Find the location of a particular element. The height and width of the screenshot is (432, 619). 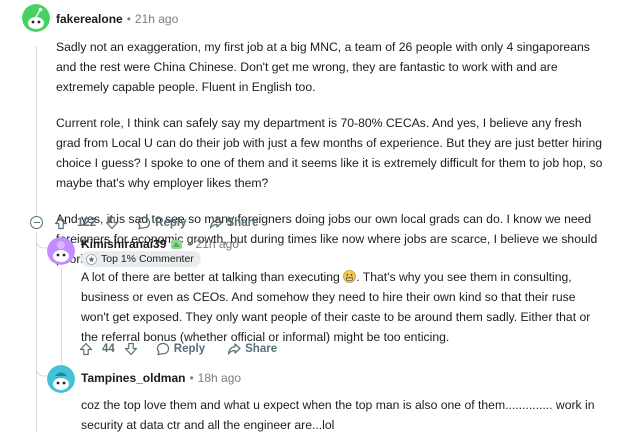

collapse-button is located at coordinates (36, 222).